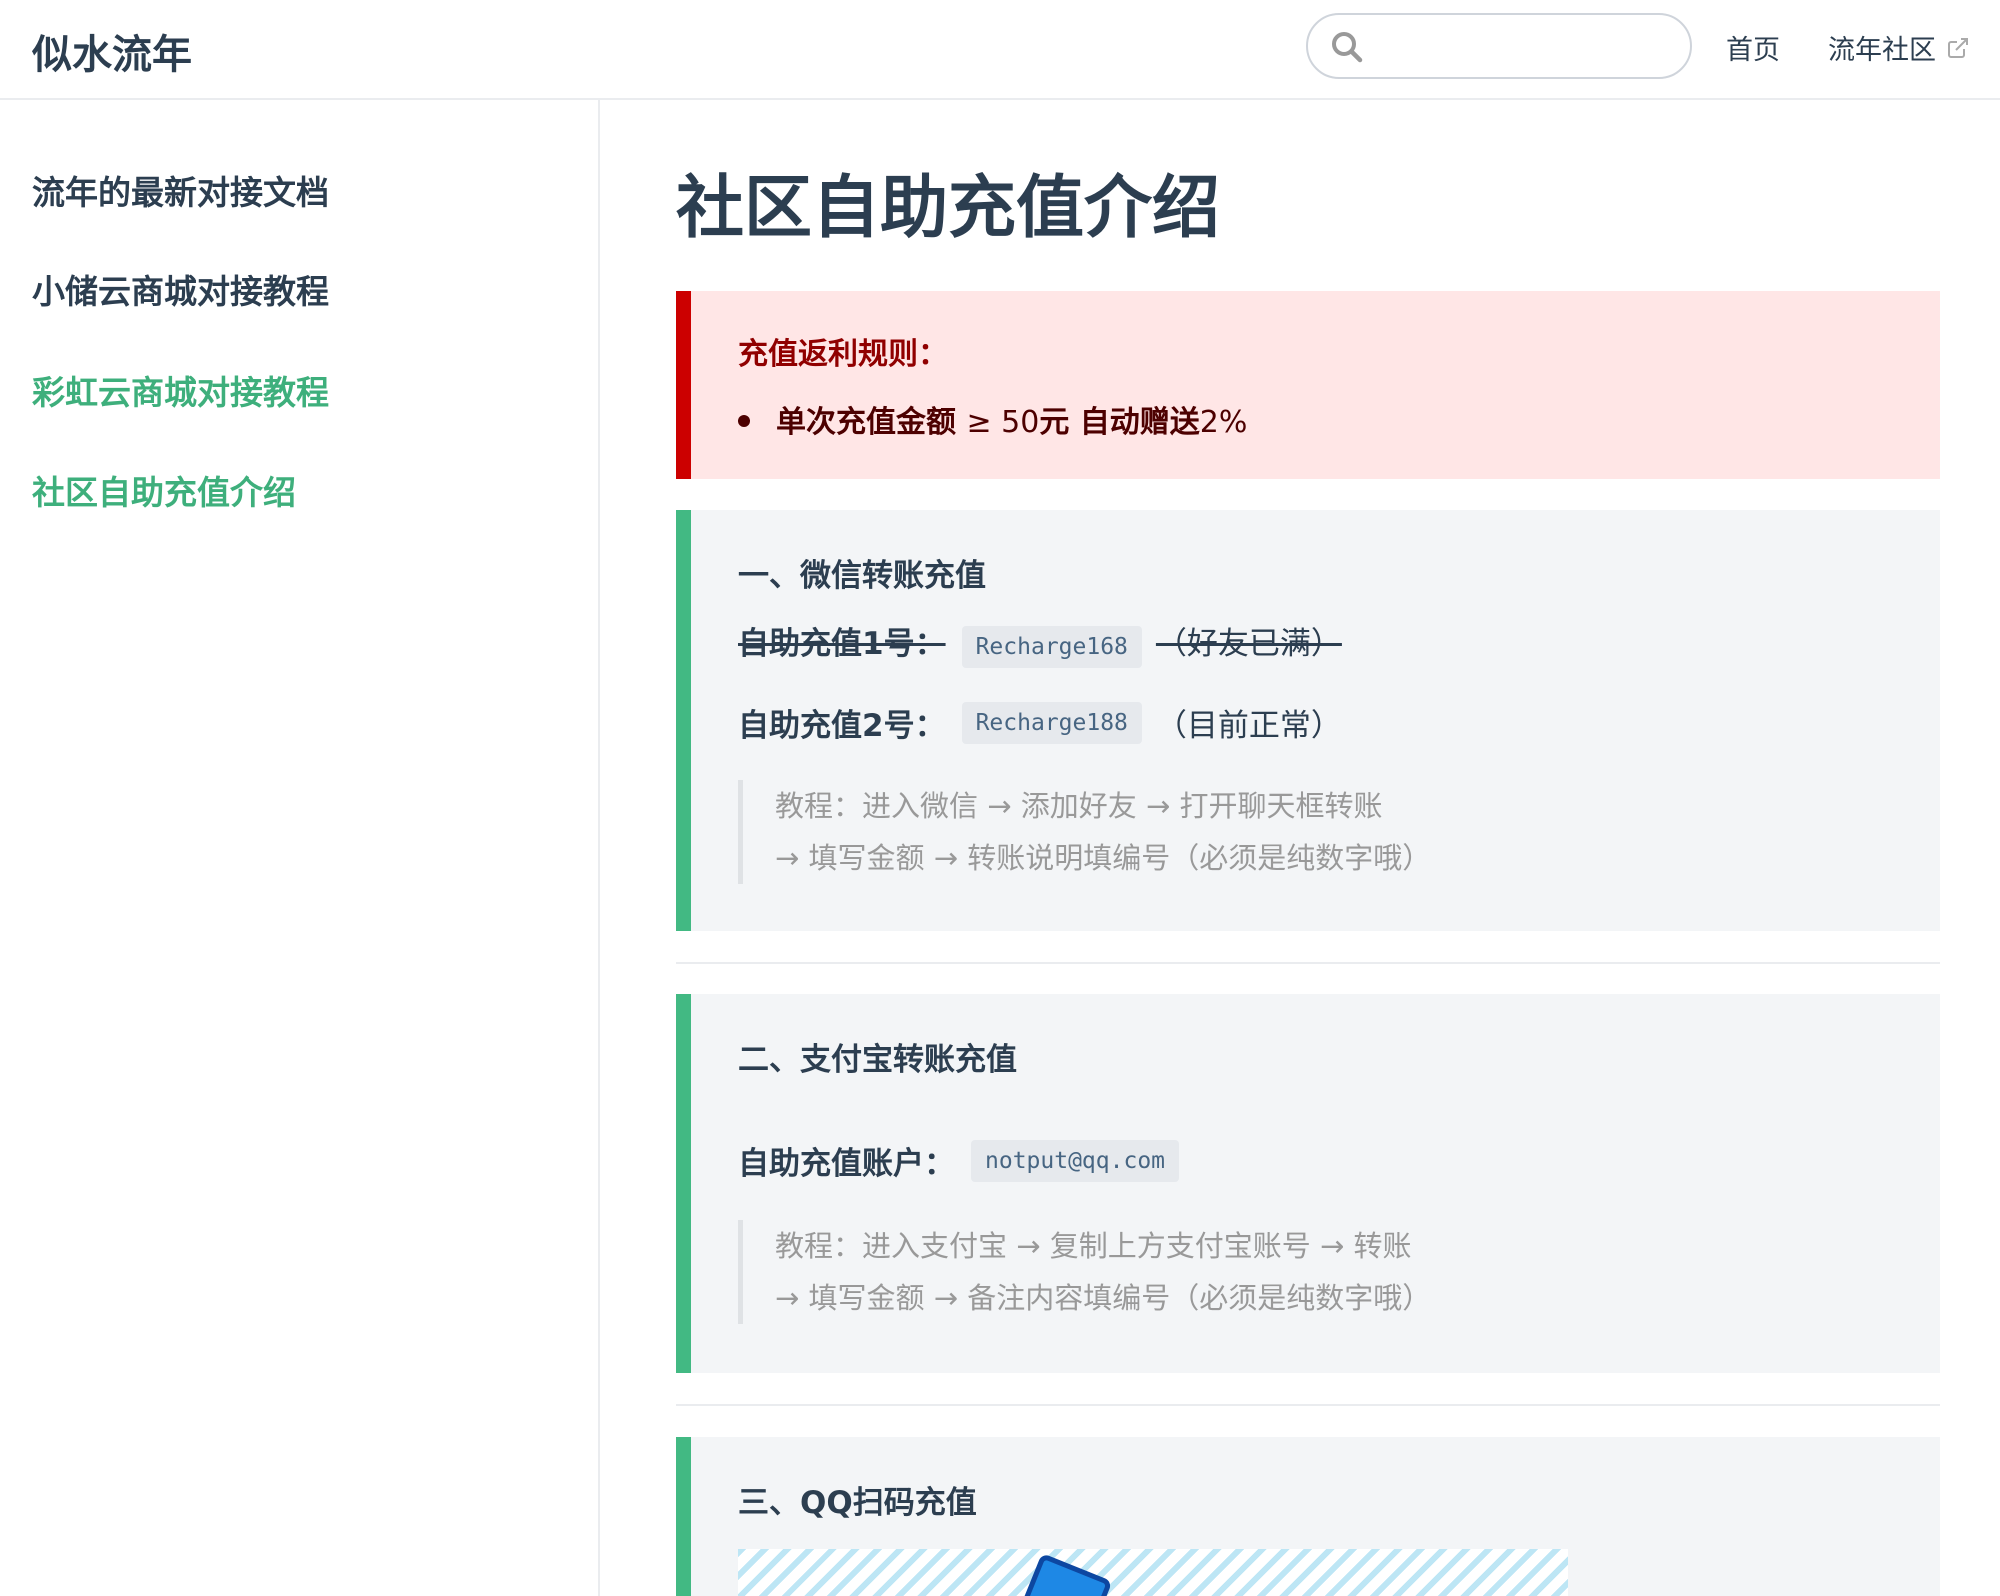 The image size is (2000, 1596). What do you see at coordinates (1119, 422) in the screenshot?
I see `rebate-rule-unit: 元 自动赠送` at bounding box center [1119, 422].